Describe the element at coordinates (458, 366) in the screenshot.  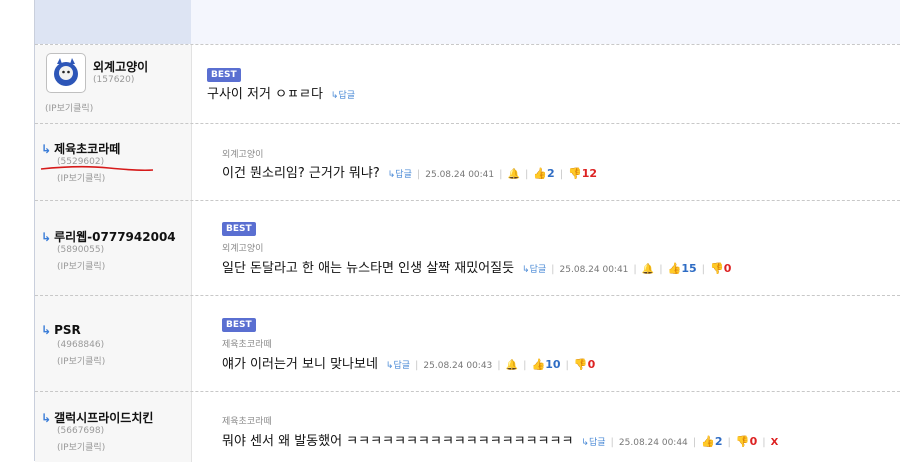
I see `comment-date: 25.08.24 00:43` at that location.